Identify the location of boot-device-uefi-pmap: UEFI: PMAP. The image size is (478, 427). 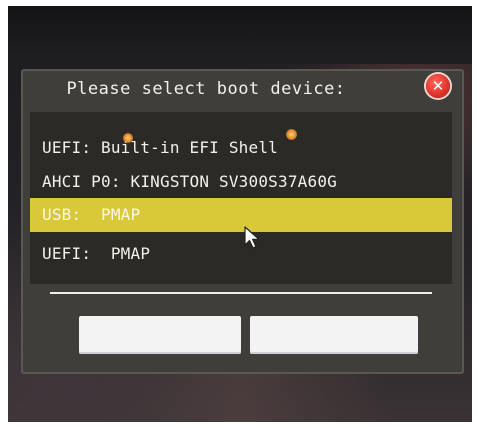
(241, 254).